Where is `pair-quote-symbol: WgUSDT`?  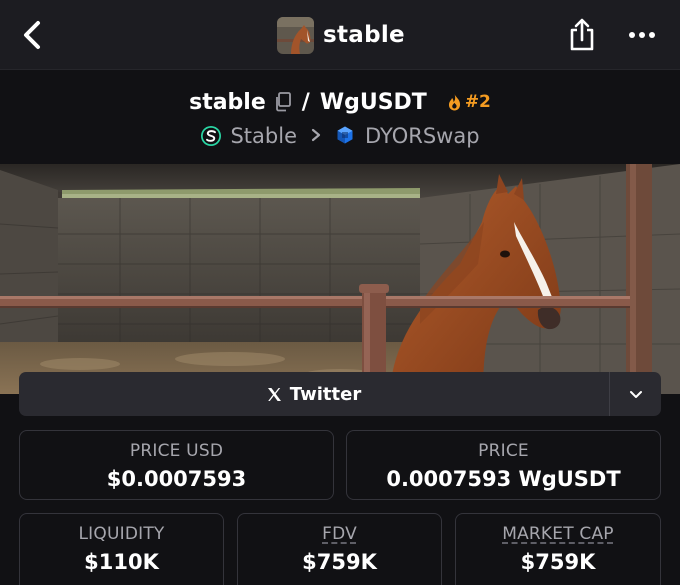 pair-quote-symbol: WgUSDT is located at coordinates (373, 102).